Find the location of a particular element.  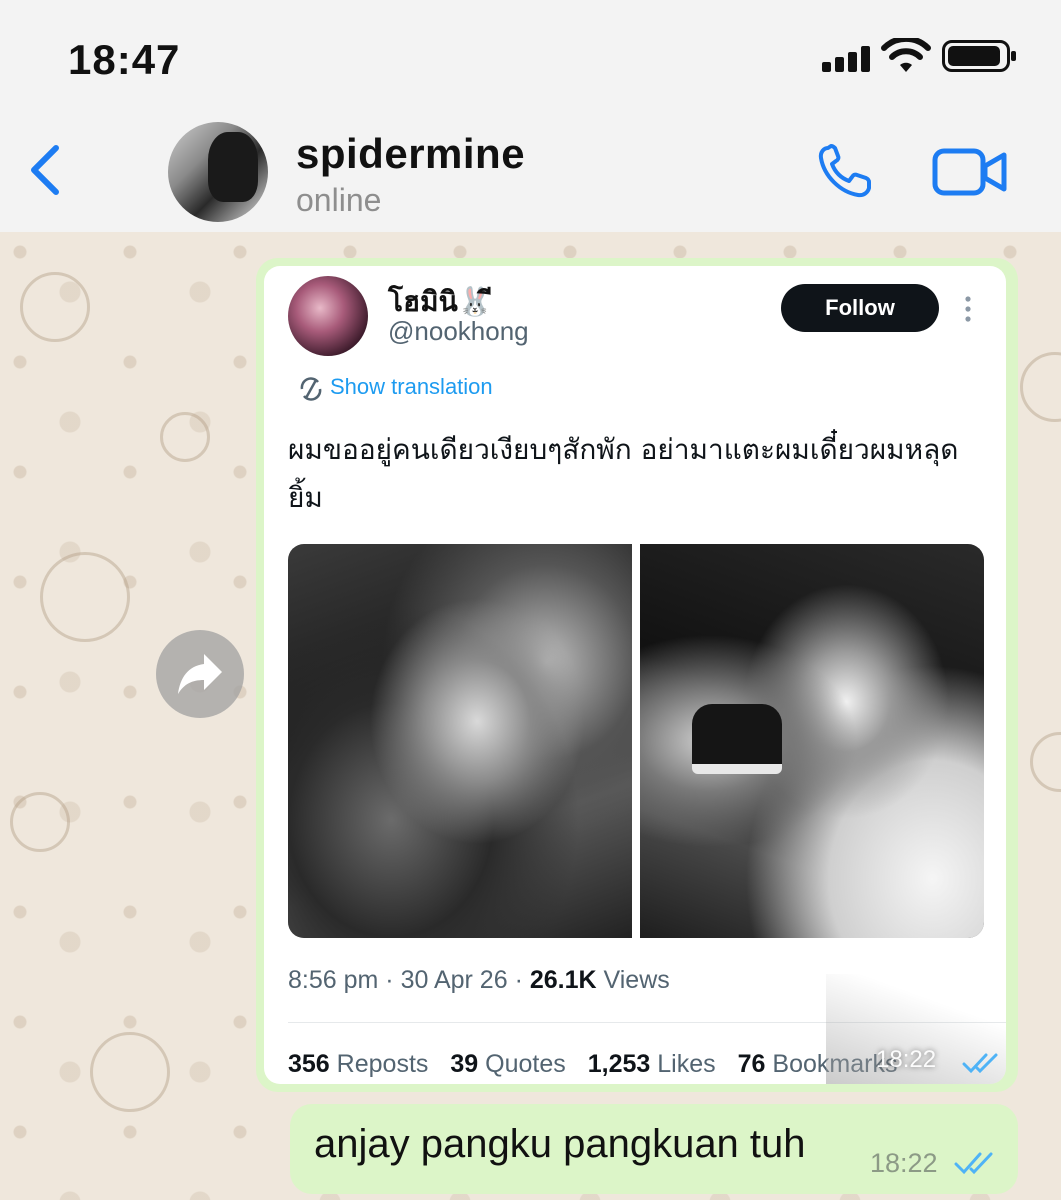

status-bar: 18:47 is located at coordinates (530, 55).